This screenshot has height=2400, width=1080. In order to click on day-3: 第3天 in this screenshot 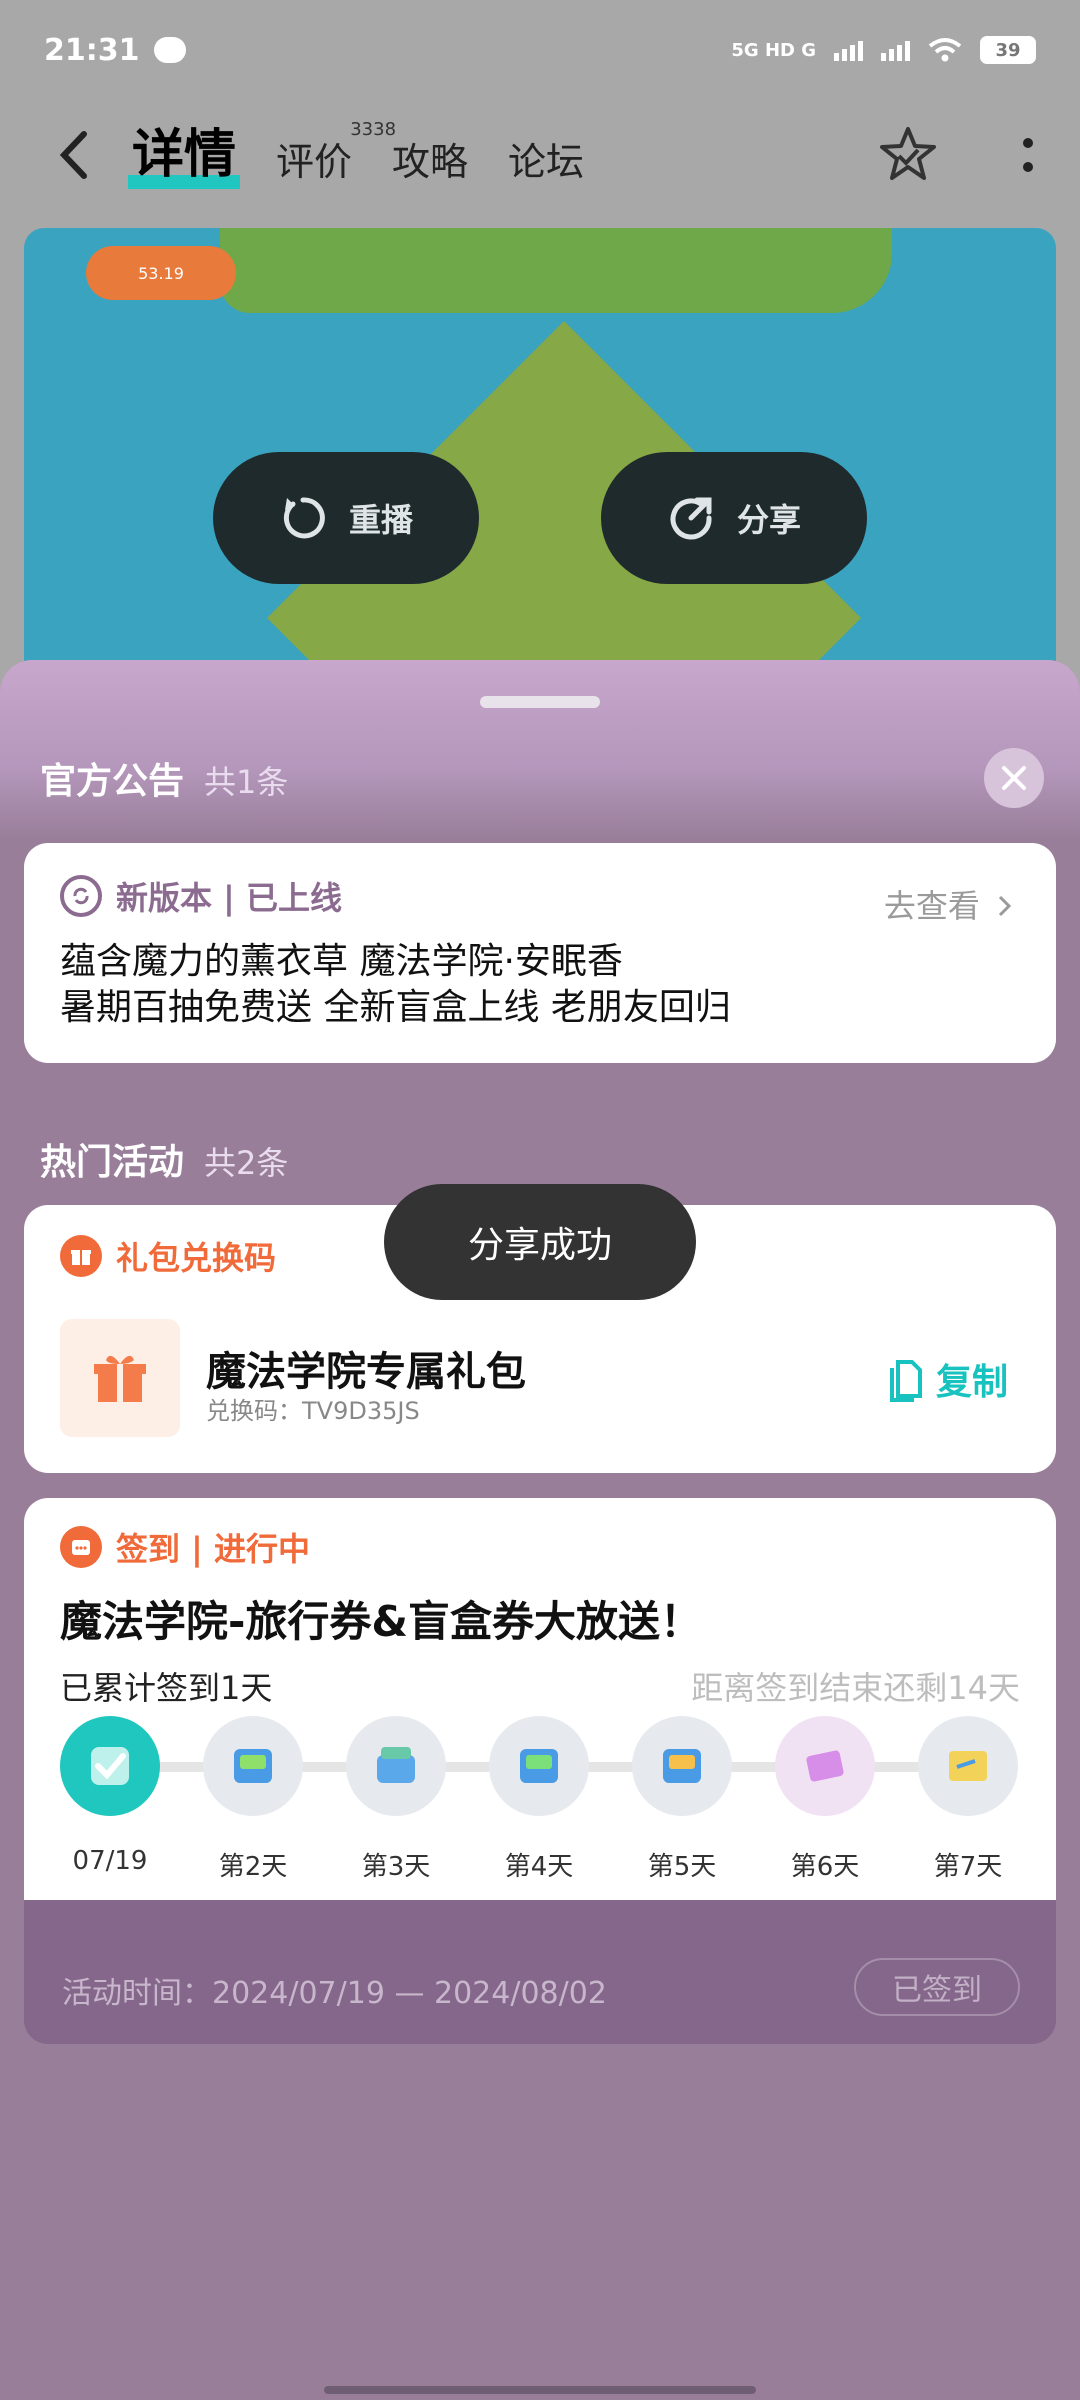, I will do `click(396, 1799)`.